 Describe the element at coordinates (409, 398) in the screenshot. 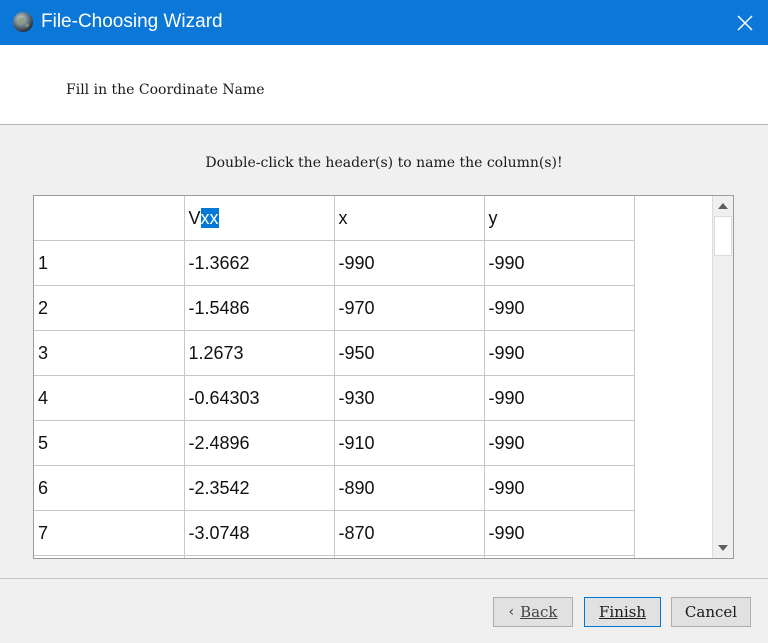

I see `table-cell: -930` at that location.